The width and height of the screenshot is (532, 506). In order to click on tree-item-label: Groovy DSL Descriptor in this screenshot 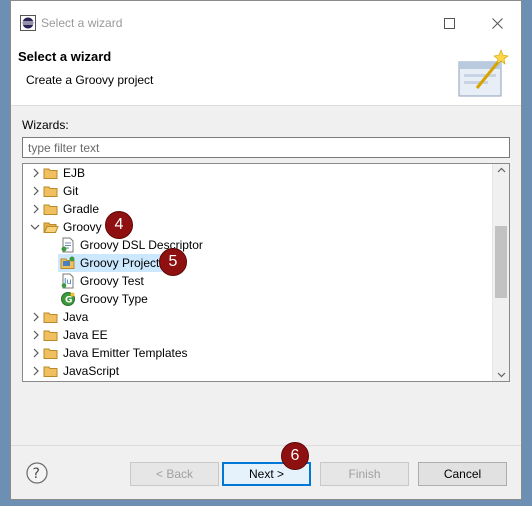, I will do `click(141, 245)`.